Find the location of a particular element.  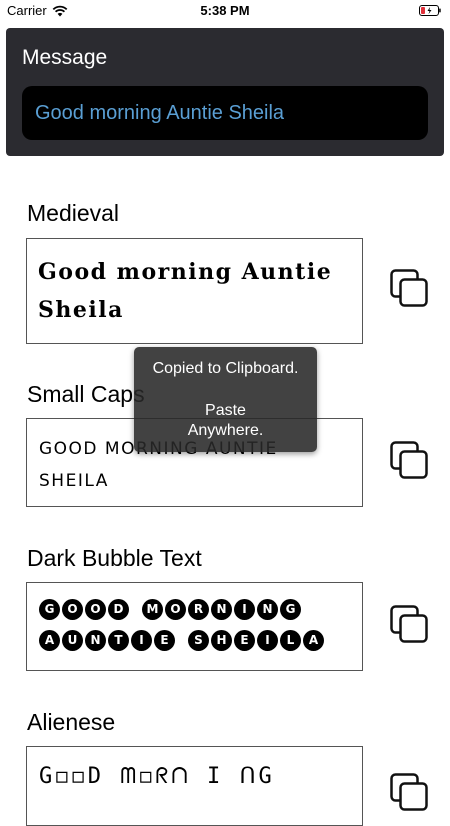

alienese-box: G◻◻D ᗰ◻ᖇᑎ I ᑎG is located at coordinates (194, 786).